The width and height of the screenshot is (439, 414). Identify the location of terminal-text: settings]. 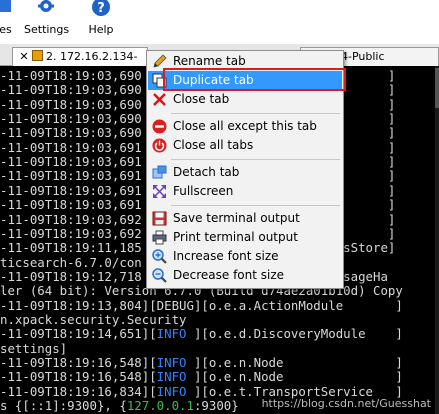
(34, 348).